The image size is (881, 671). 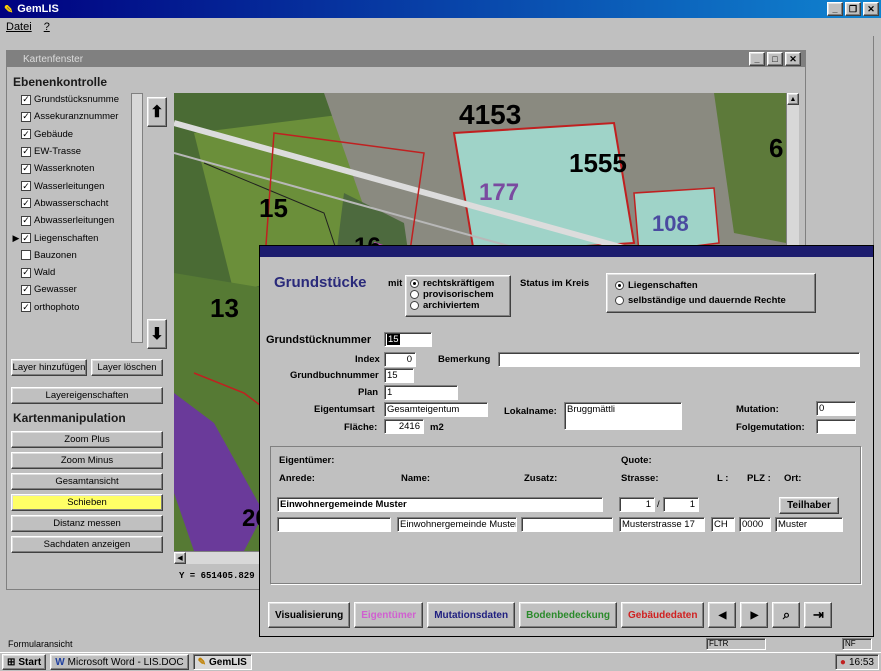 What do you see at coordinates (421, 392) in the screenshot?
I see `plan-field: 1` at bounding box center [421, 392].